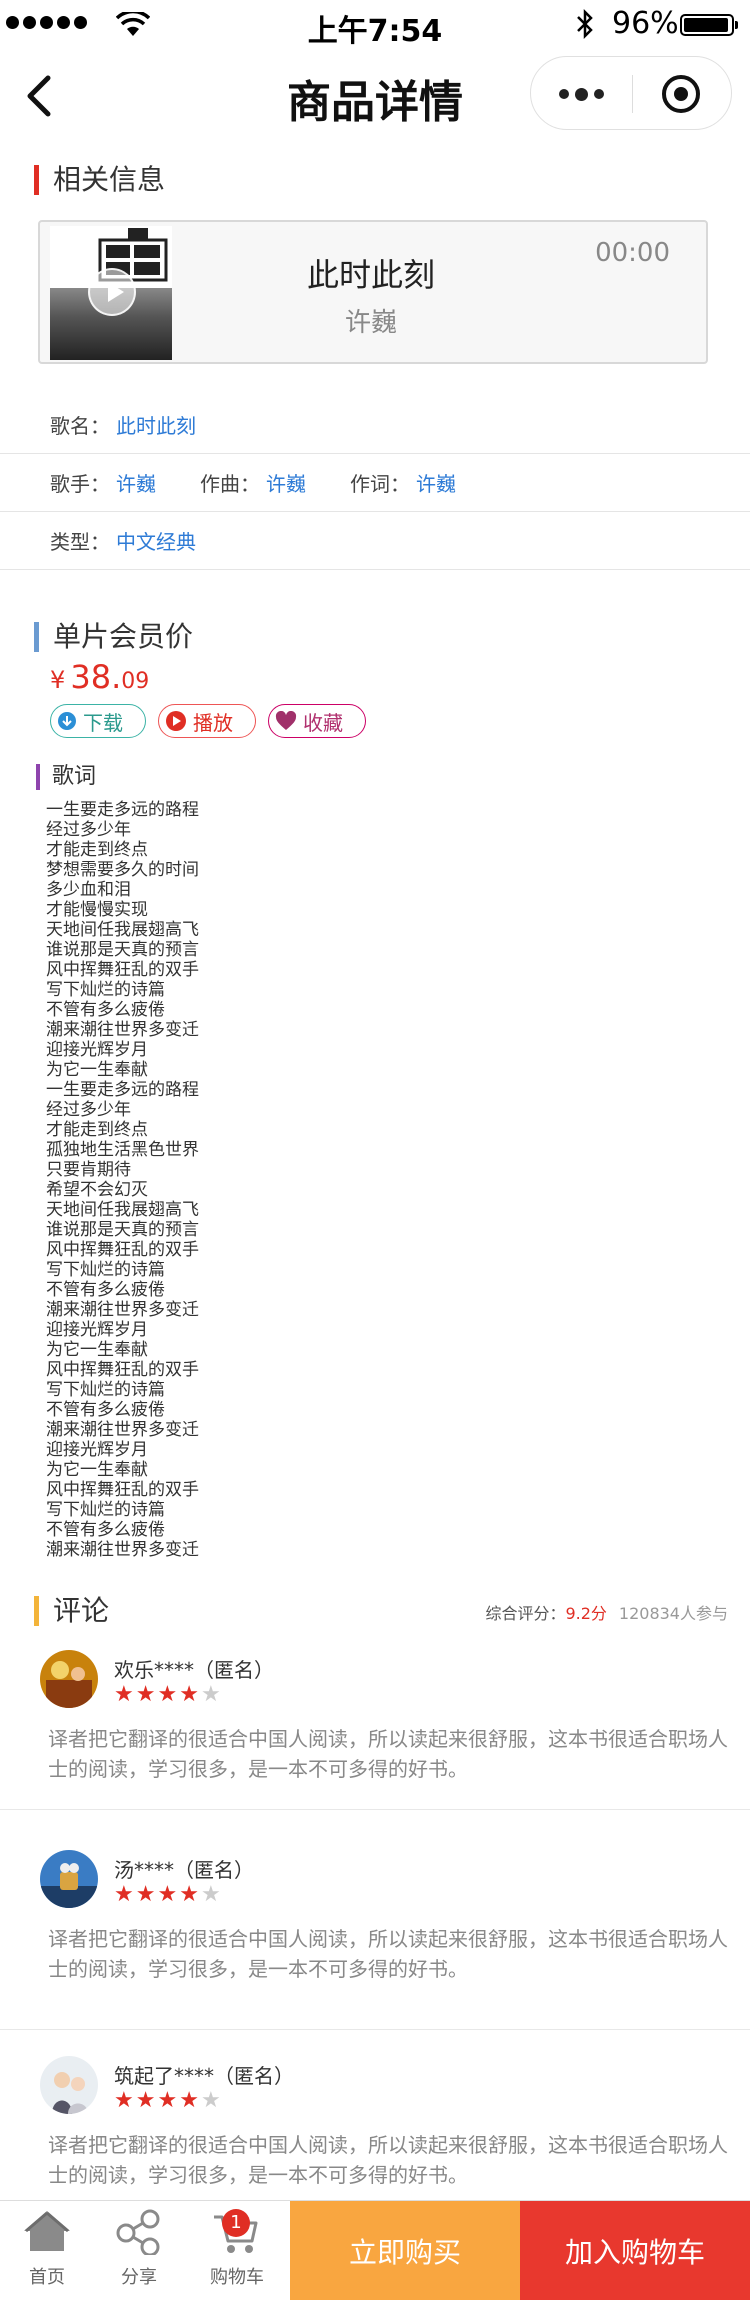  Describe the element at coordinates (373, 292) in the screenshot. I see `audio-player: 此时此刻 许巍 00:00` at that location.